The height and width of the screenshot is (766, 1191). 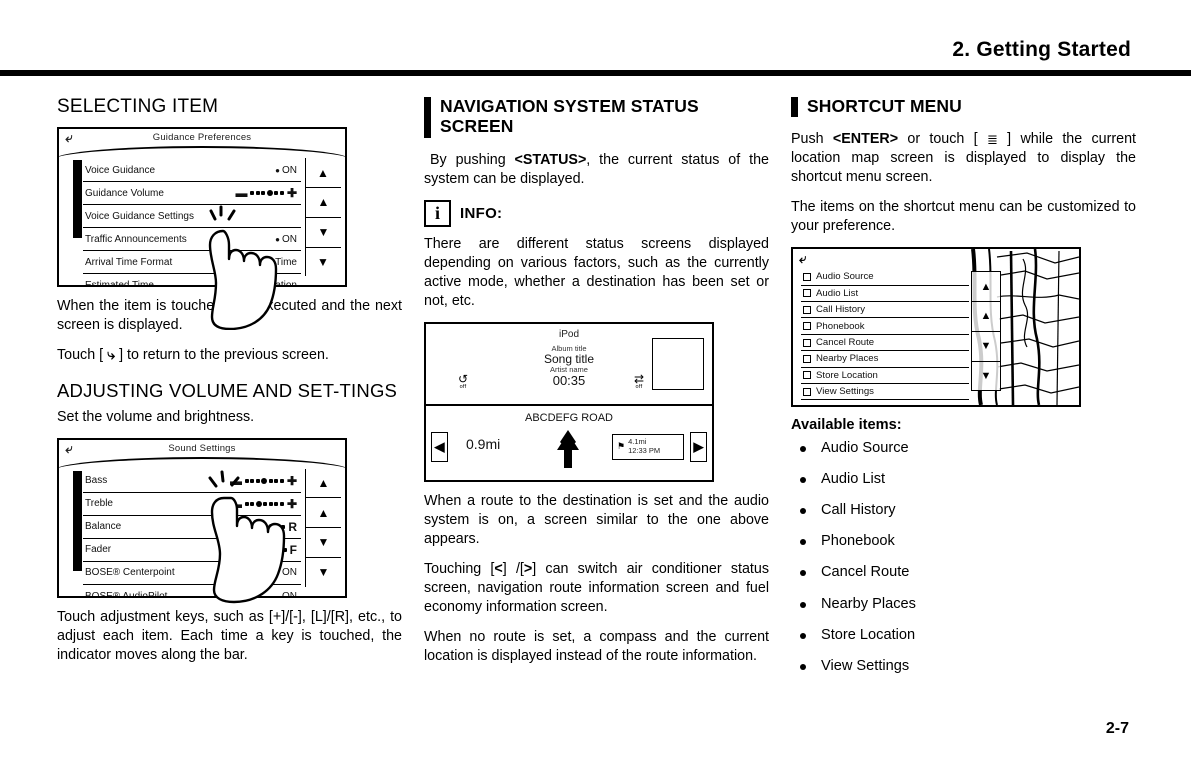 What do you see at coordinates (192, 590) in the screenshot?
I see `list-item: BOSE® AudioPilot ON` at bounding box center [192, 590].